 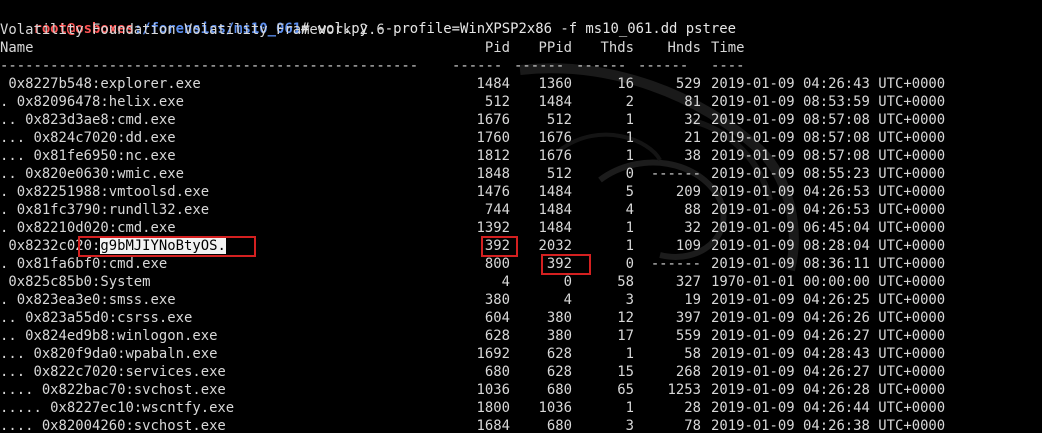 I want to click on process-threads: 4, so click(x=629, y=210).